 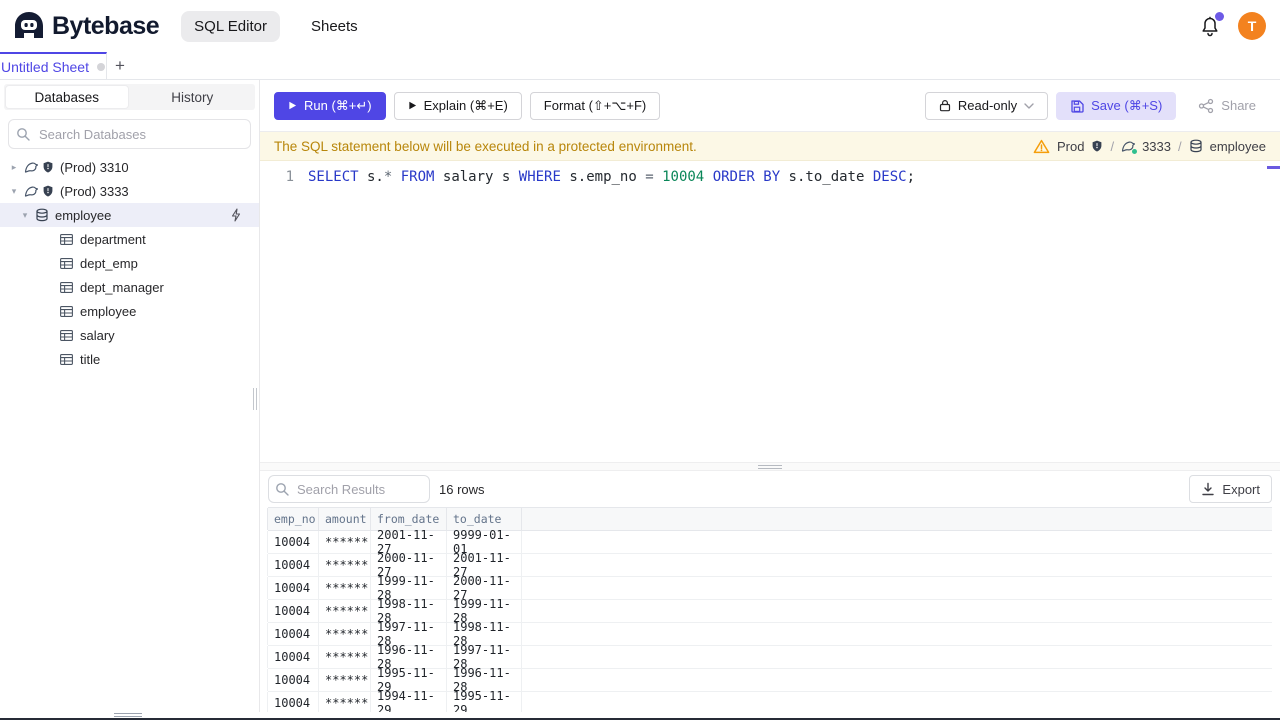 What do you see at coordinates (108, 311) in the screenshot?
I see `table-label: employee` at bounding box center [108, 311].